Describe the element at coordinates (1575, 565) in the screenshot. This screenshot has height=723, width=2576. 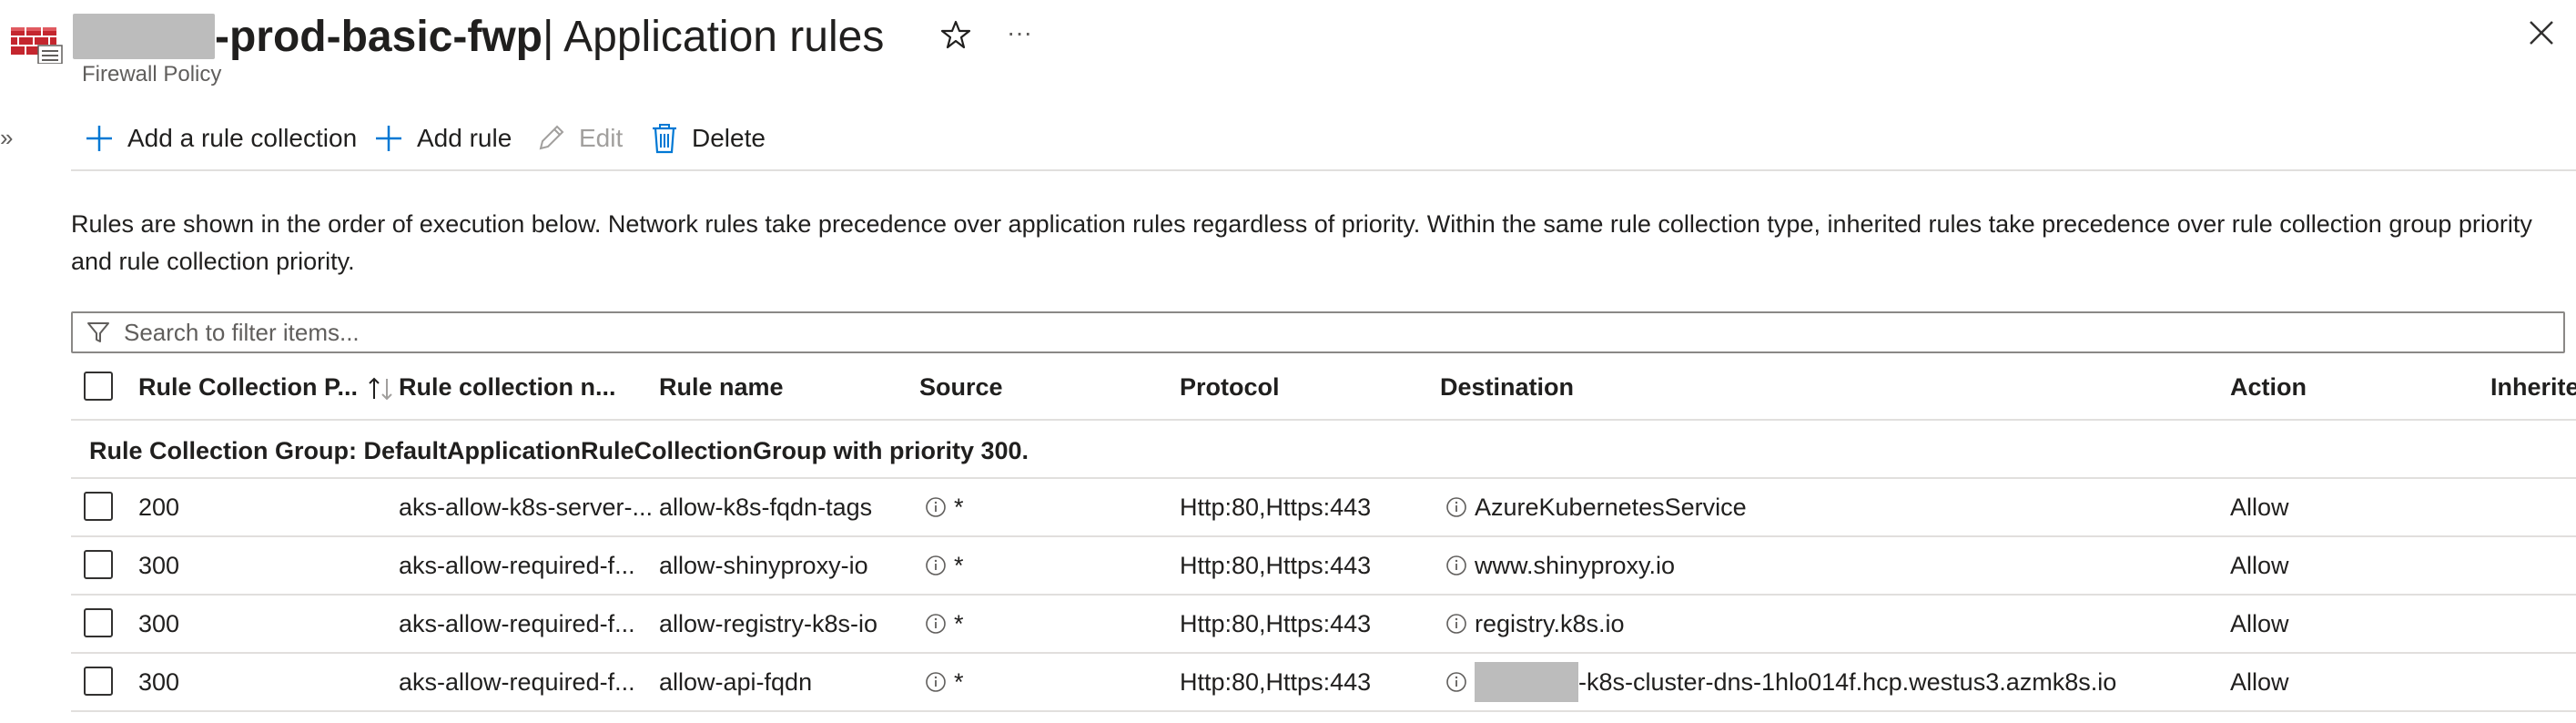
I see `destination-value: www.shinyproxy.io` at that location.